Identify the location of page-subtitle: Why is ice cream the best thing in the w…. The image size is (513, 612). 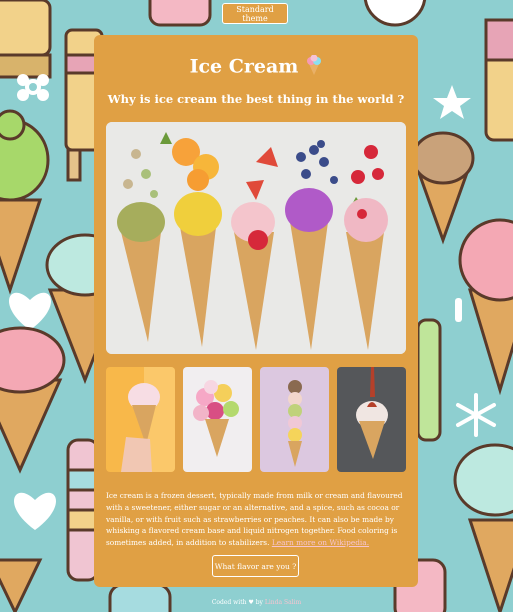
(256, 99).